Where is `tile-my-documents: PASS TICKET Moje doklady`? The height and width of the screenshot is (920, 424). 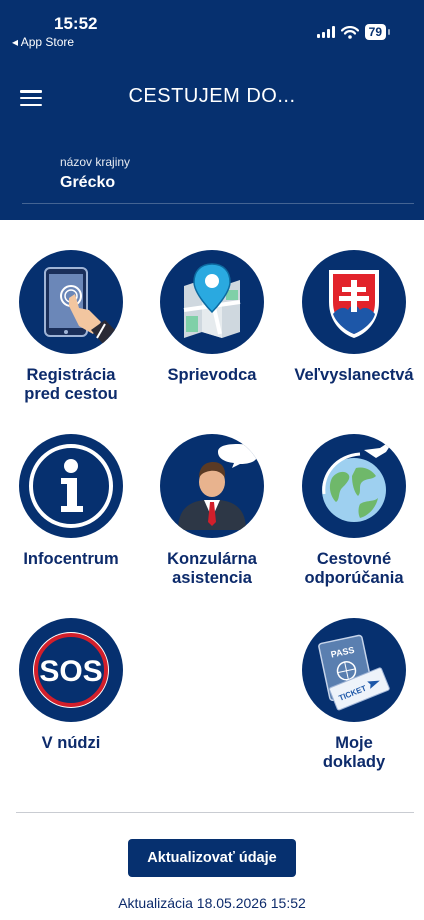 tile-my-documents: PASS TICKET Moje doklady is located at coordinates (354, 695).